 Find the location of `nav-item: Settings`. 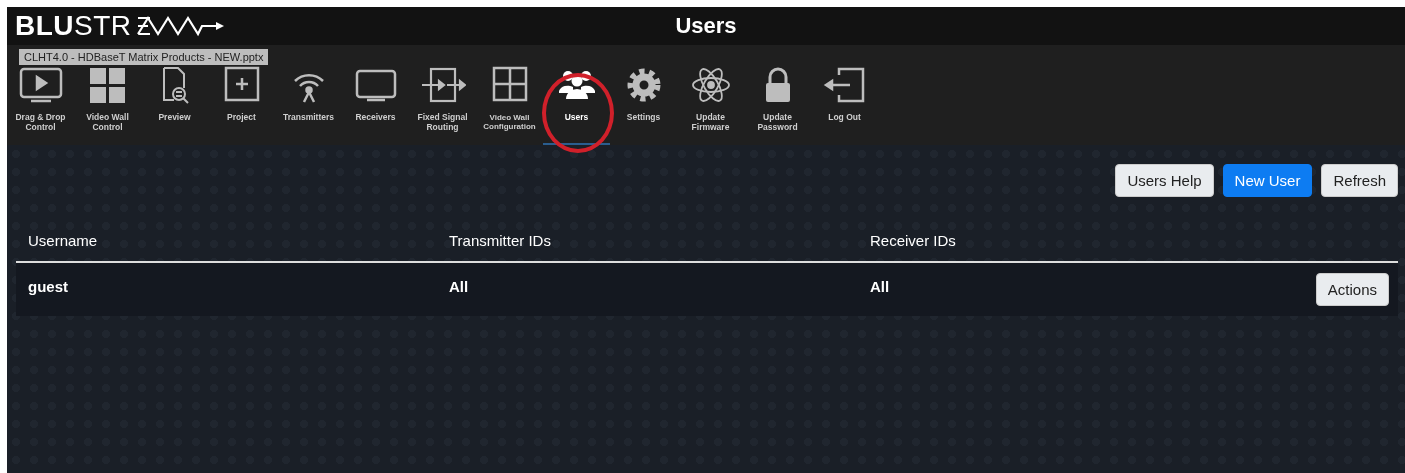

nav-item: Settings is located at coordinates (643, 105).